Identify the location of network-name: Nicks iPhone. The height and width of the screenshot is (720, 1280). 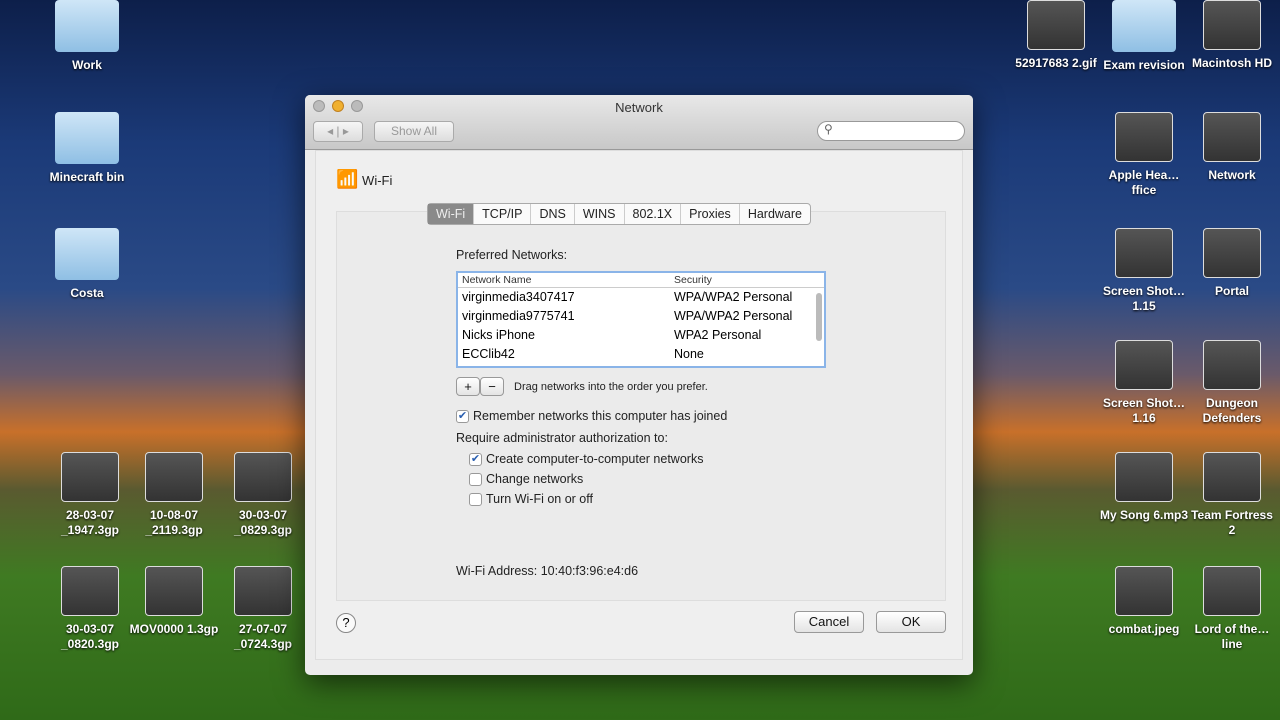
(498, 335).